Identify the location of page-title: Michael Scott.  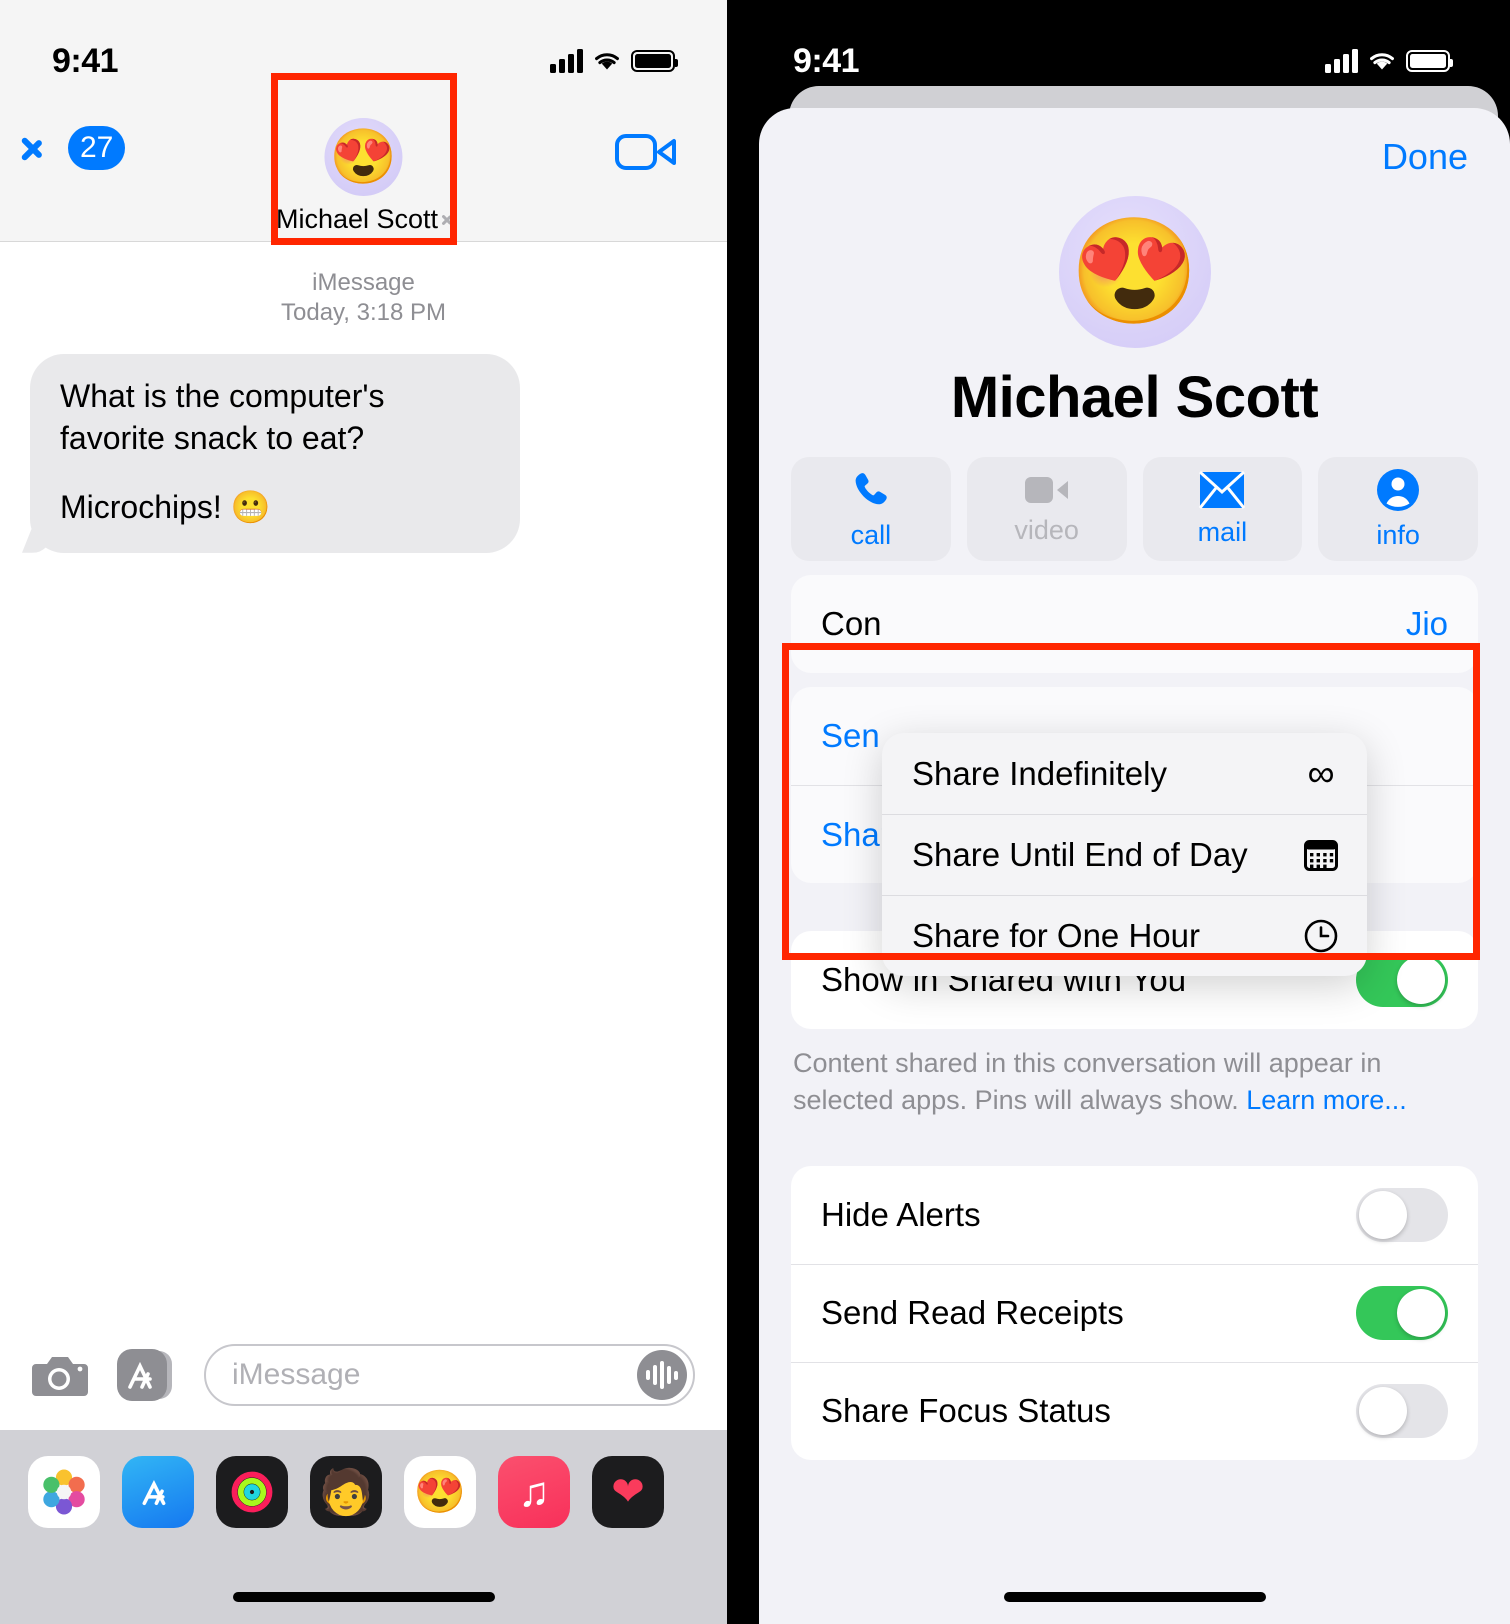
(1134, 397).